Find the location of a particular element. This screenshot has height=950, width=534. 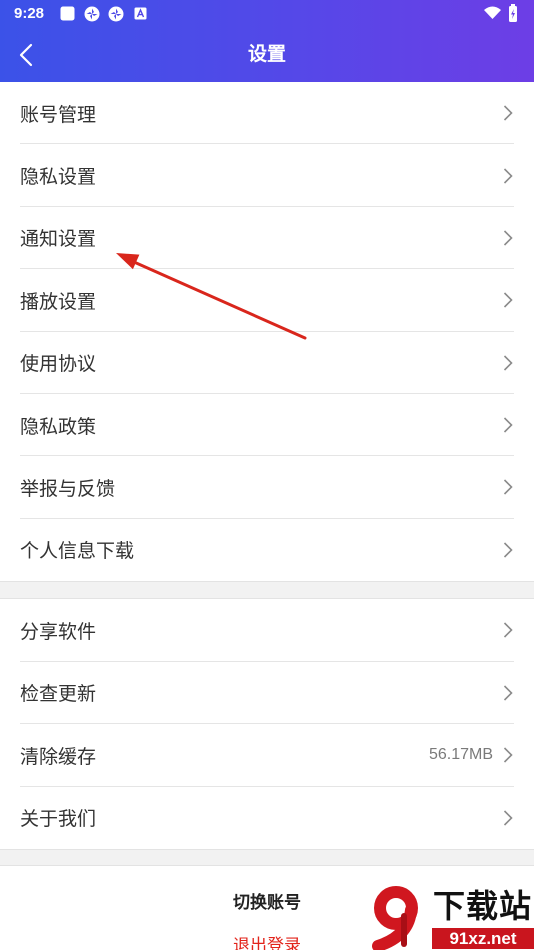

row-label: 使用协议 is located at coordinates (58, 365).